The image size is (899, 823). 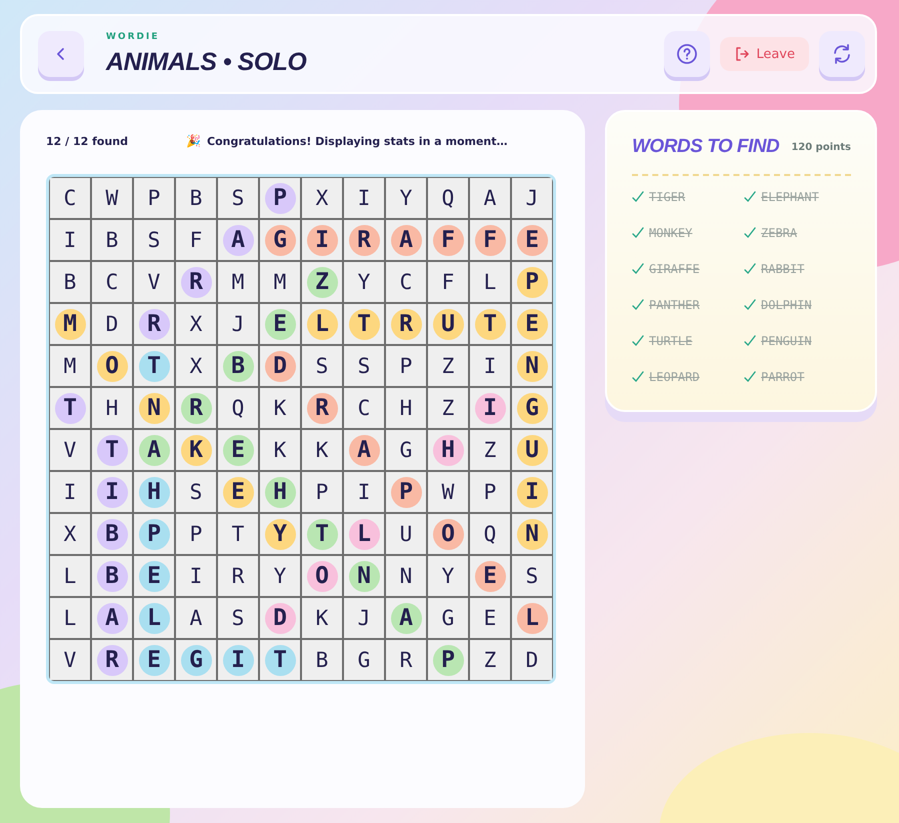 I want to click on word-item: TURTLE, so click(x=670, y=341).